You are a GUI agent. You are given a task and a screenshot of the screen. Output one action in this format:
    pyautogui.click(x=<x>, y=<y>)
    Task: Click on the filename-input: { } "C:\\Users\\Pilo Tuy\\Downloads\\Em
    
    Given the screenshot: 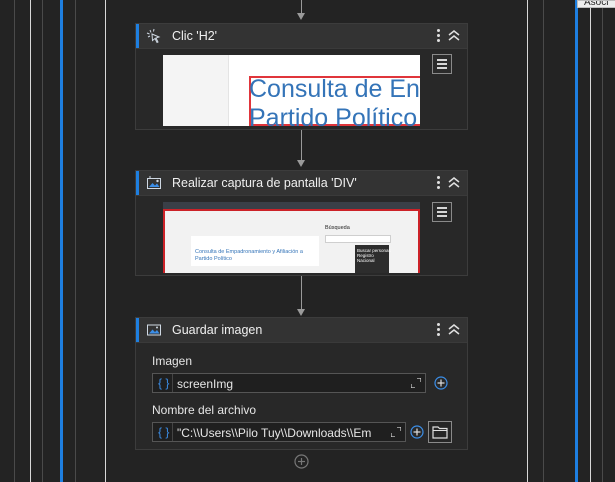 What is the action you would take?
    pyautogui.click(x=279, y=432)
    